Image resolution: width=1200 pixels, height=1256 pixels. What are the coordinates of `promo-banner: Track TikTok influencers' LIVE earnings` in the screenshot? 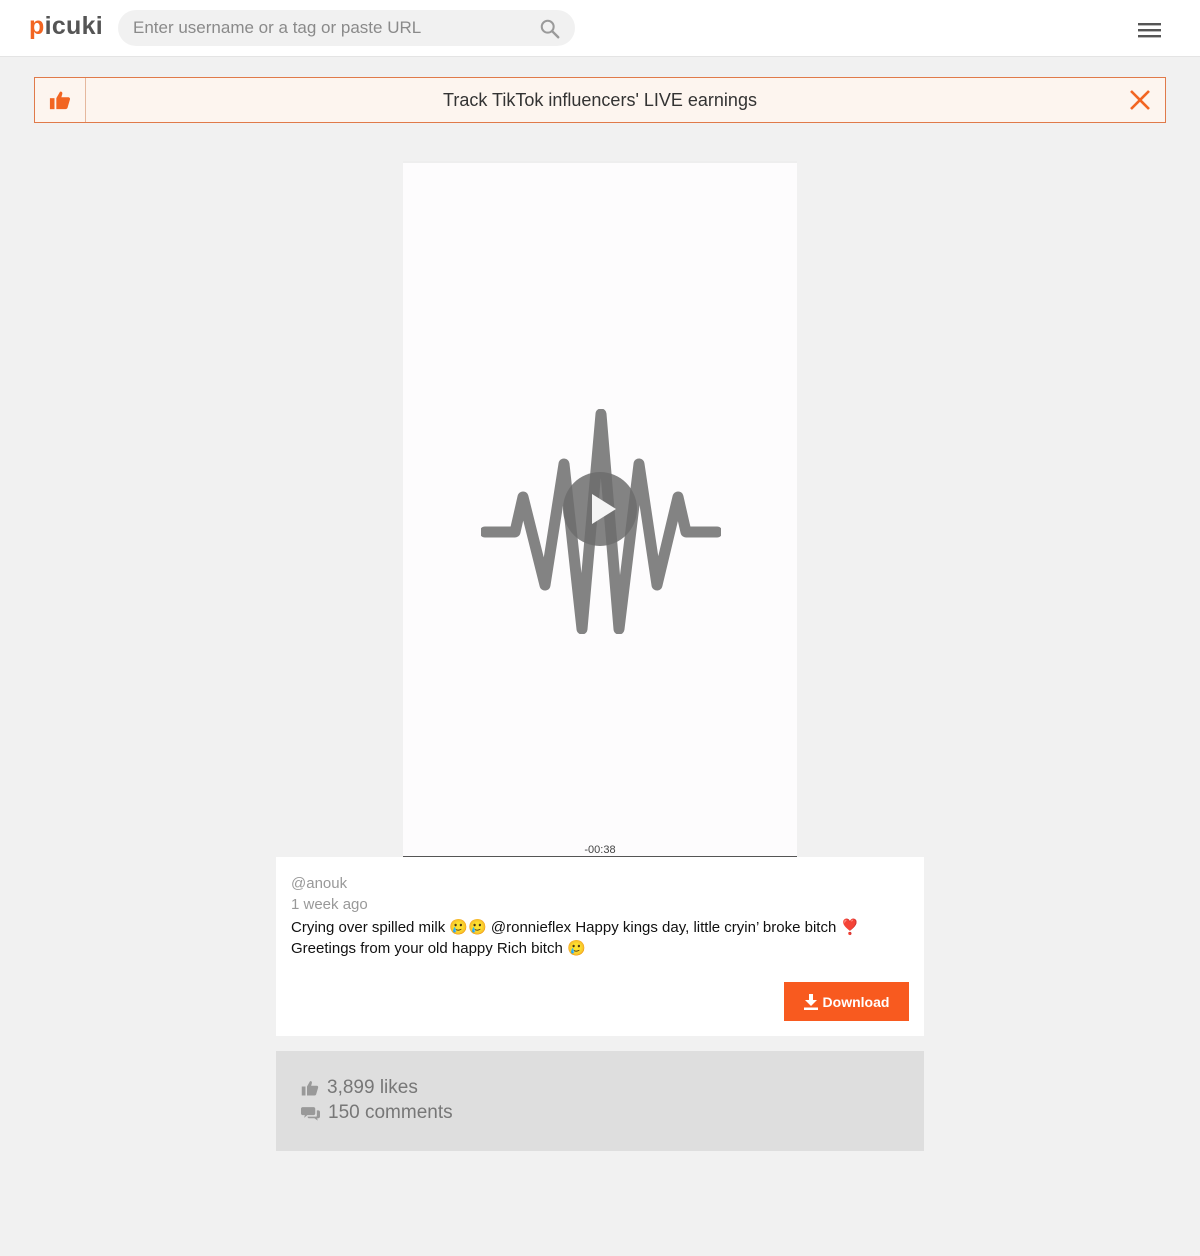 It's located at (600, 100).